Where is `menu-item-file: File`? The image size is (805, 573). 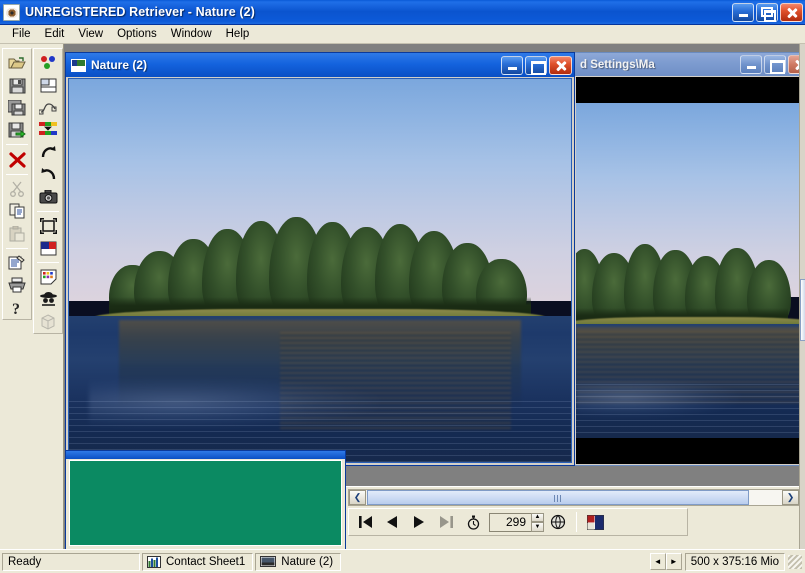 menu-item-file: File is located at coordinates (21, 34).